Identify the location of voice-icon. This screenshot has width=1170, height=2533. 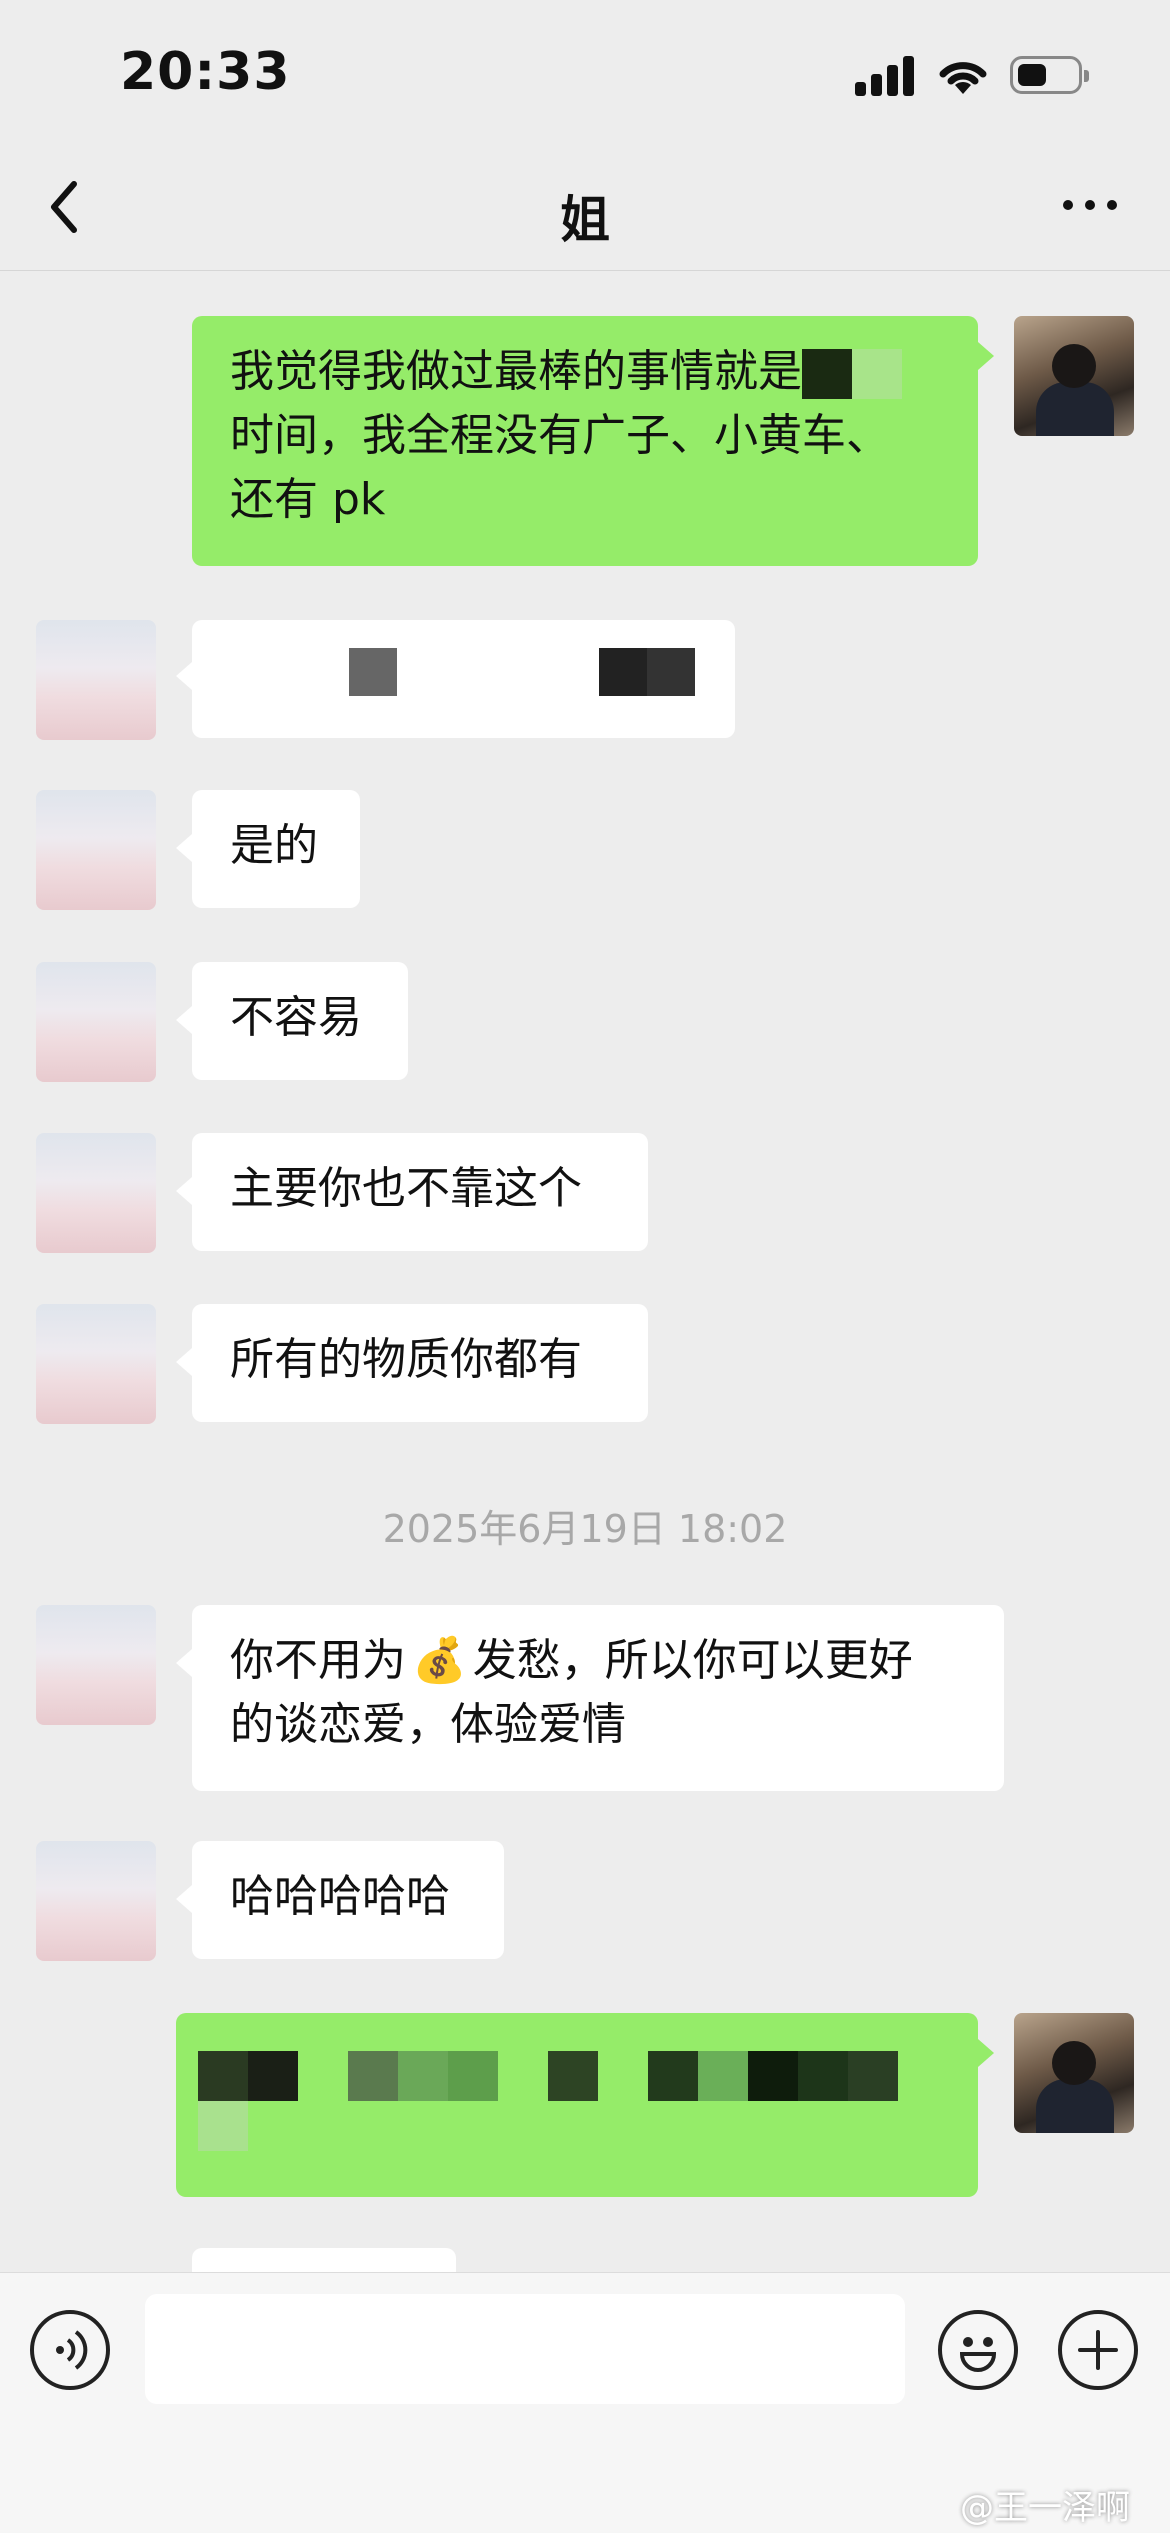
(72, 2350).